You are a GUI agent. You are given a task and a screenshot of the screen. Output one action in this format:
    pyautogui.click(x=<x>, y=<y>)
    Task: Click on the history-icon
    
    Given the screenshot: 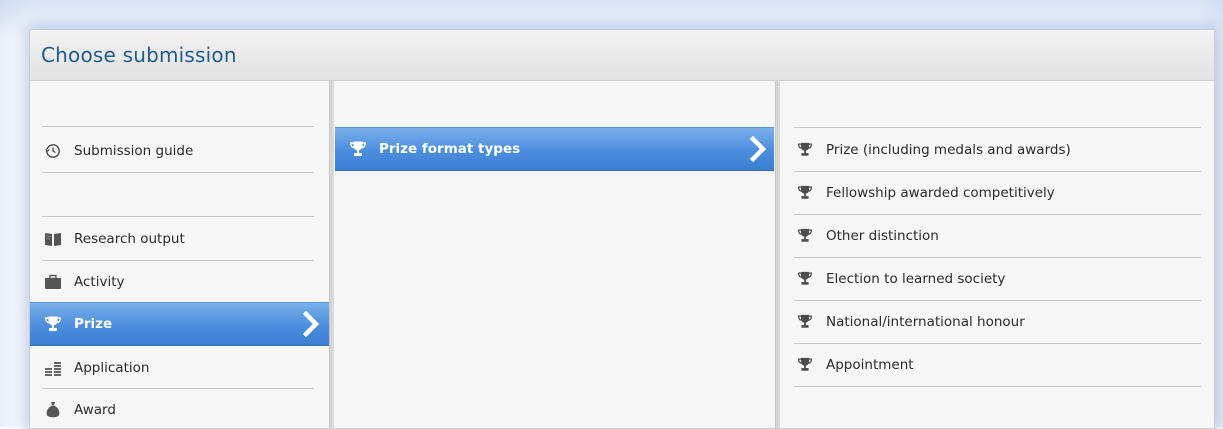 What is the action you would take?
    pyautogui.click(x=53, y=151)
    